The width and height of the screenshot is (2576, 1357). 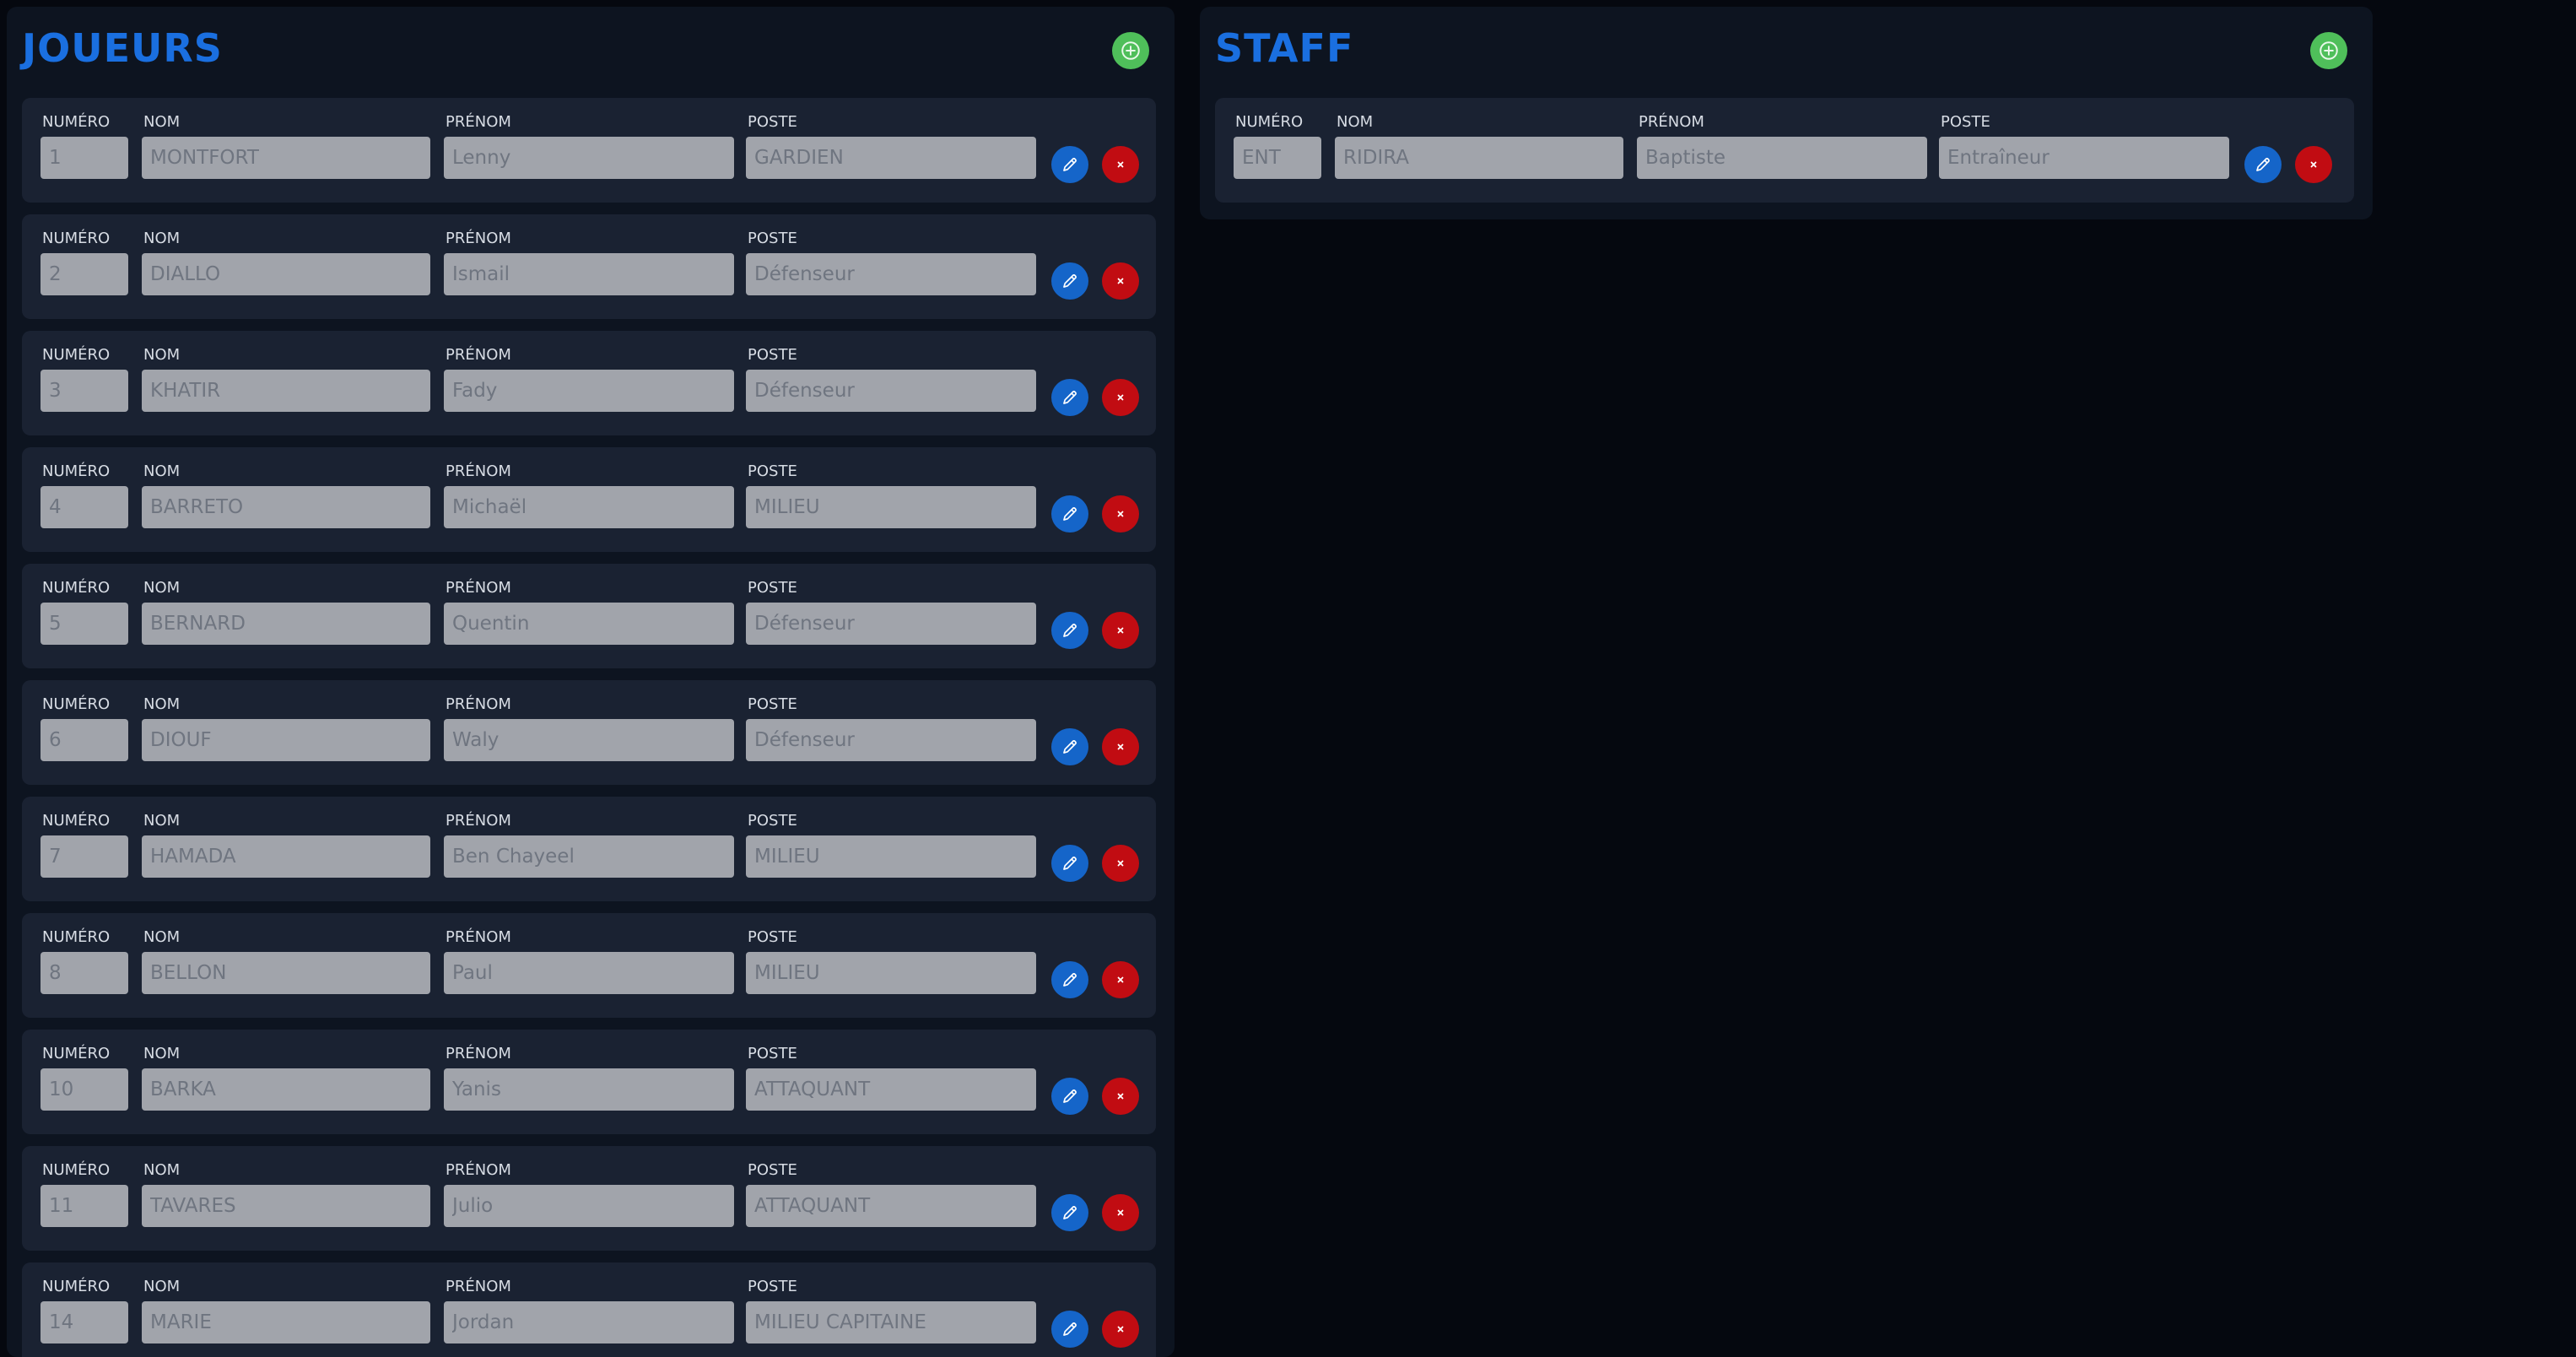 I want to click on staff-title: STAFF, so click(x=1284, y=48).